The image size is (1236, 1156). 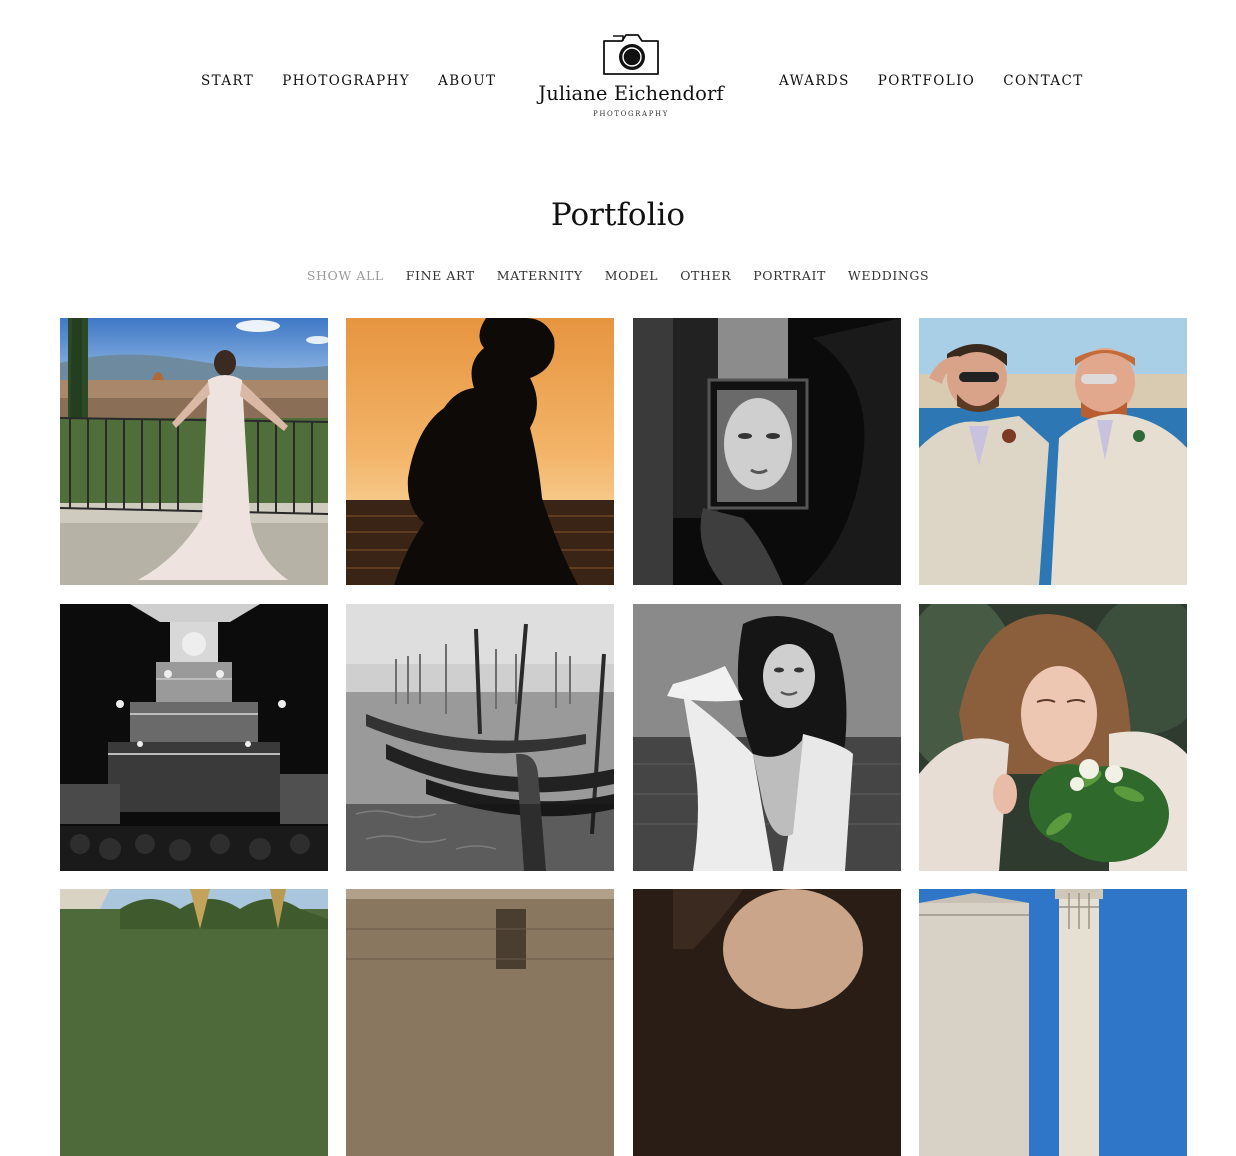 I want to click on nav-photography-link: PHOTOGRAPHY, so click(x=346, y=81).